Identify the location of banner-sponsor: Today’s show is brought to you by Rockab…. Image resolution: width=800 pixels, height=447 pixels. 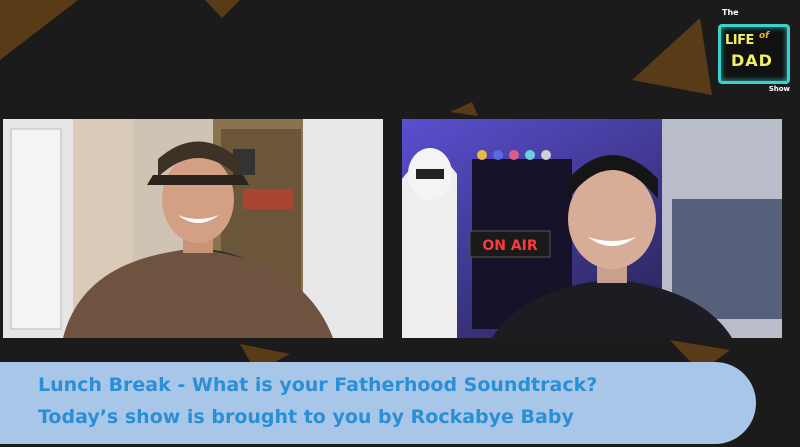
(306, 417).